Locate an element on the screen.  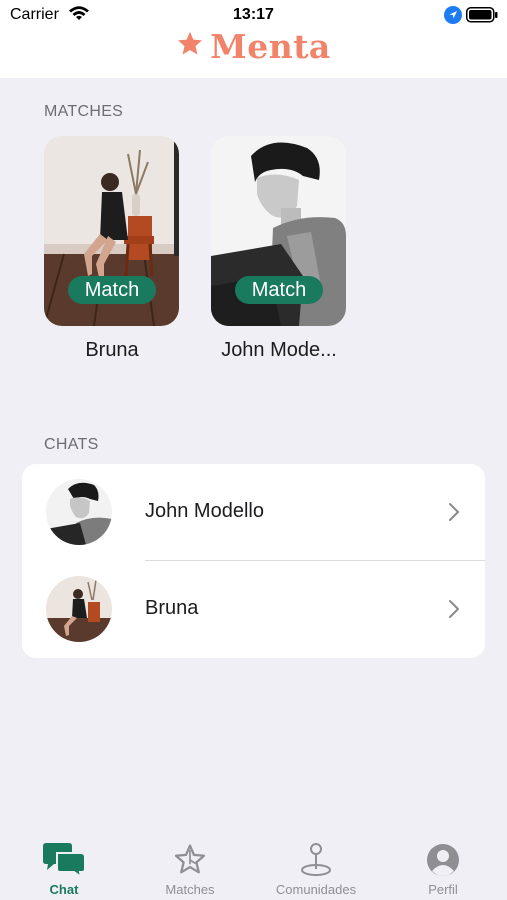
star-outline-icon is located at coordinates (190, 860).